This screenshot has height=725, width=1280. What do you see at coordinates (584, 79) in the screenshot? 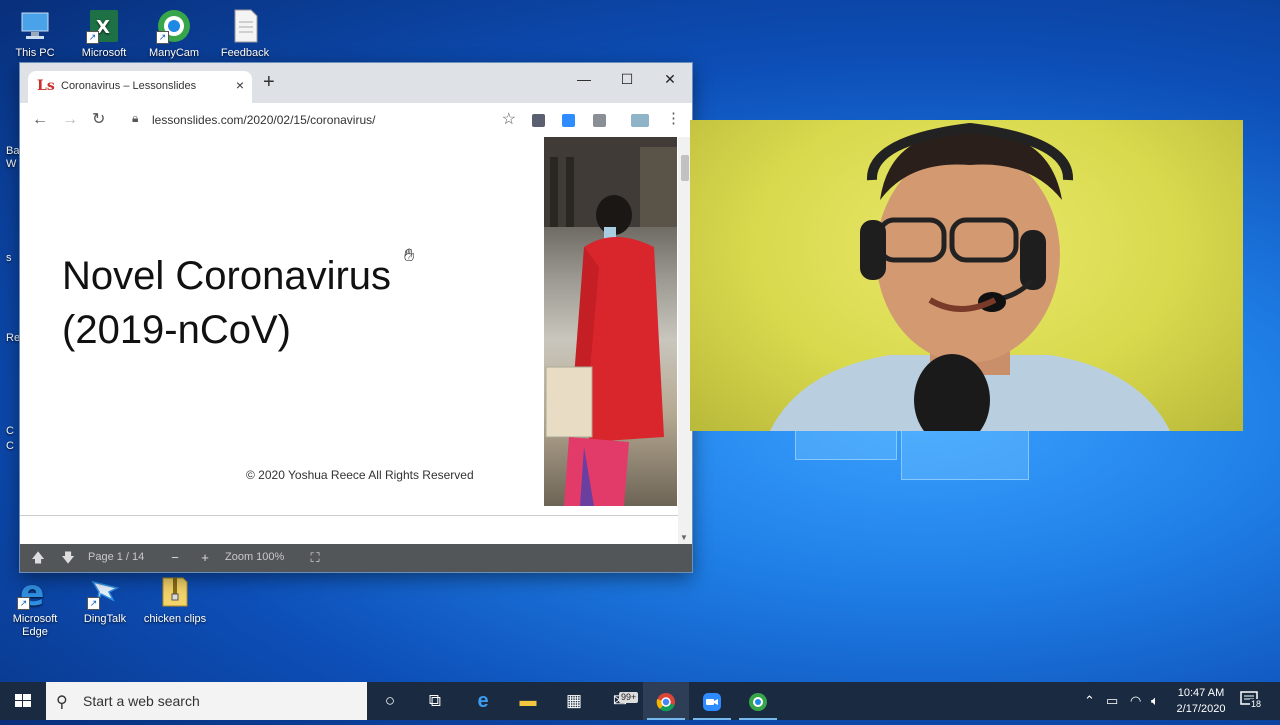
I see `minimize-button: —` at bounding box center [584, 79].